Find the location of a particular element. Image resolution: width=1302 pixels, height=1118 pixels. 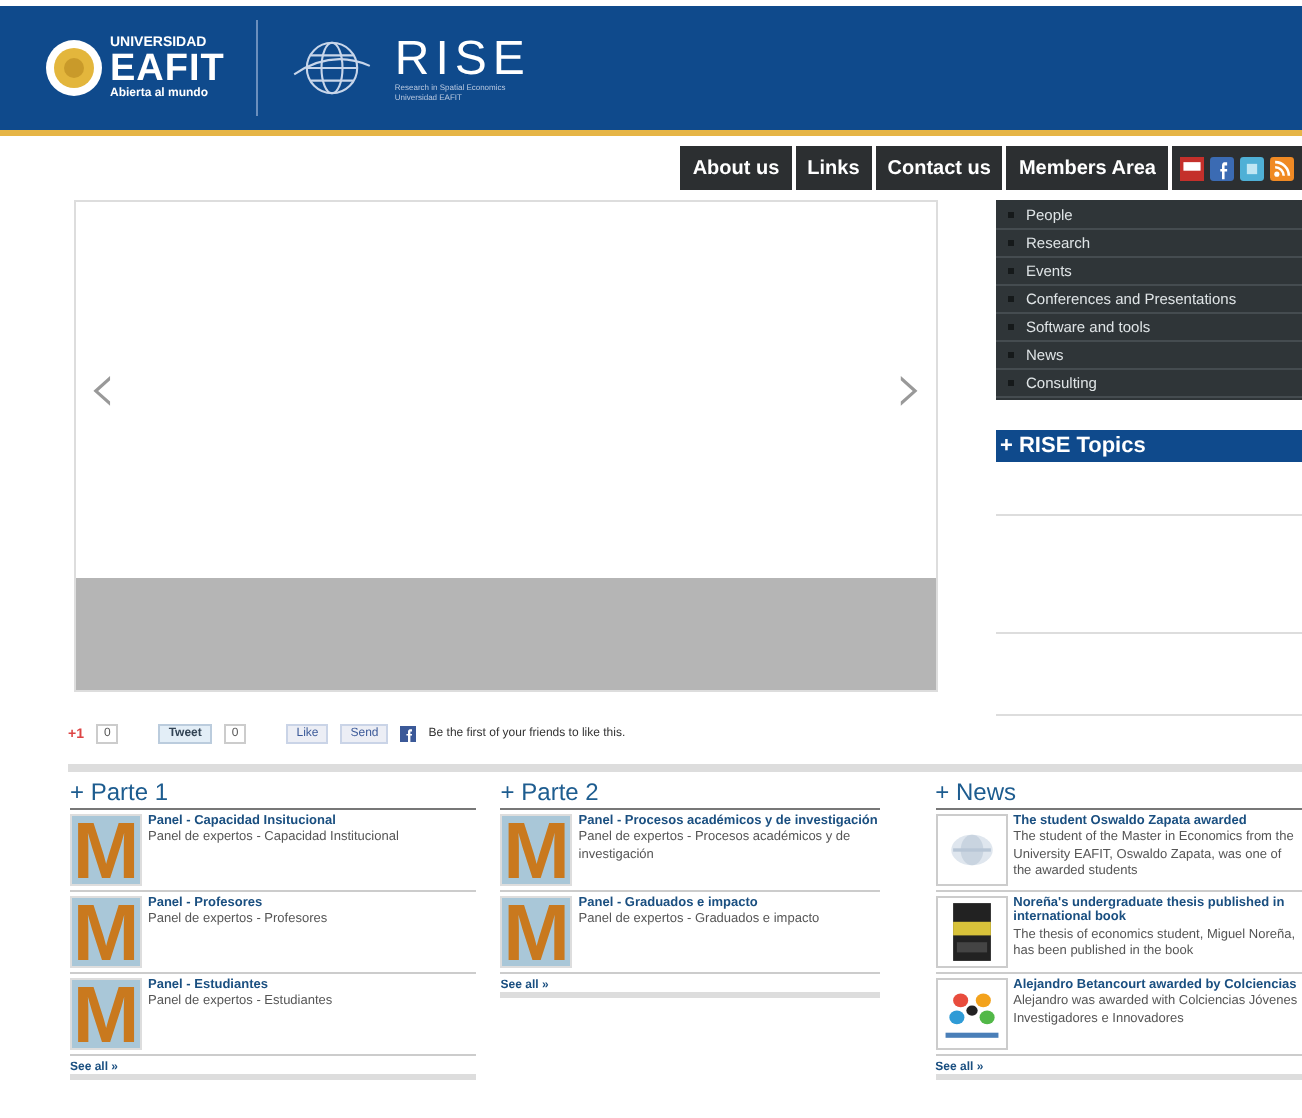

logo-text: EAFIT is located at coordinates (167, 69).